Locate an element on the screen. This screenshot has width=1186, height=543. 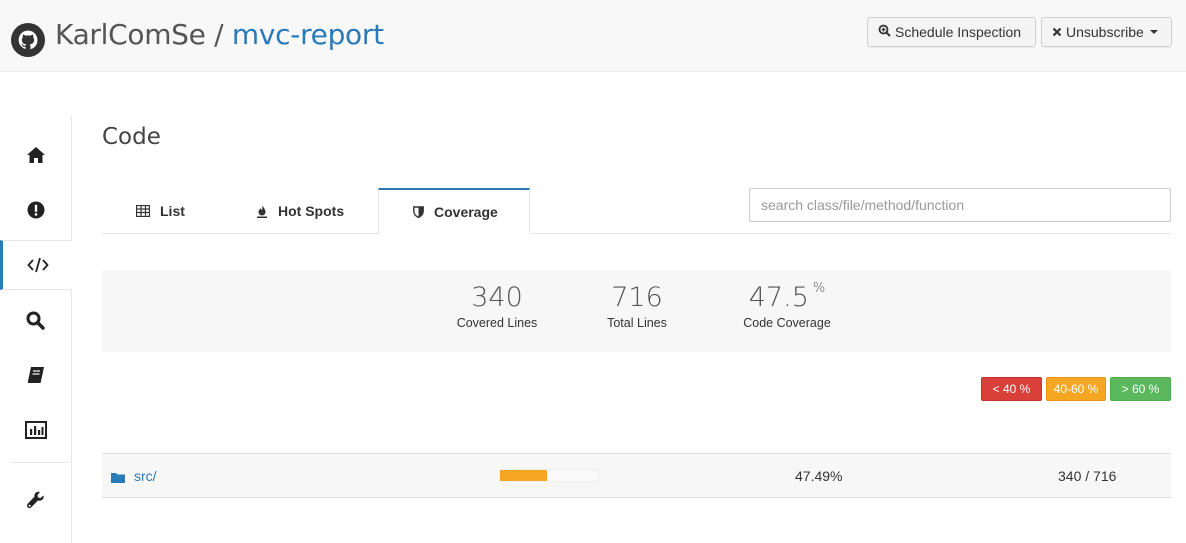
search-input is located at coordinates (960, 205).